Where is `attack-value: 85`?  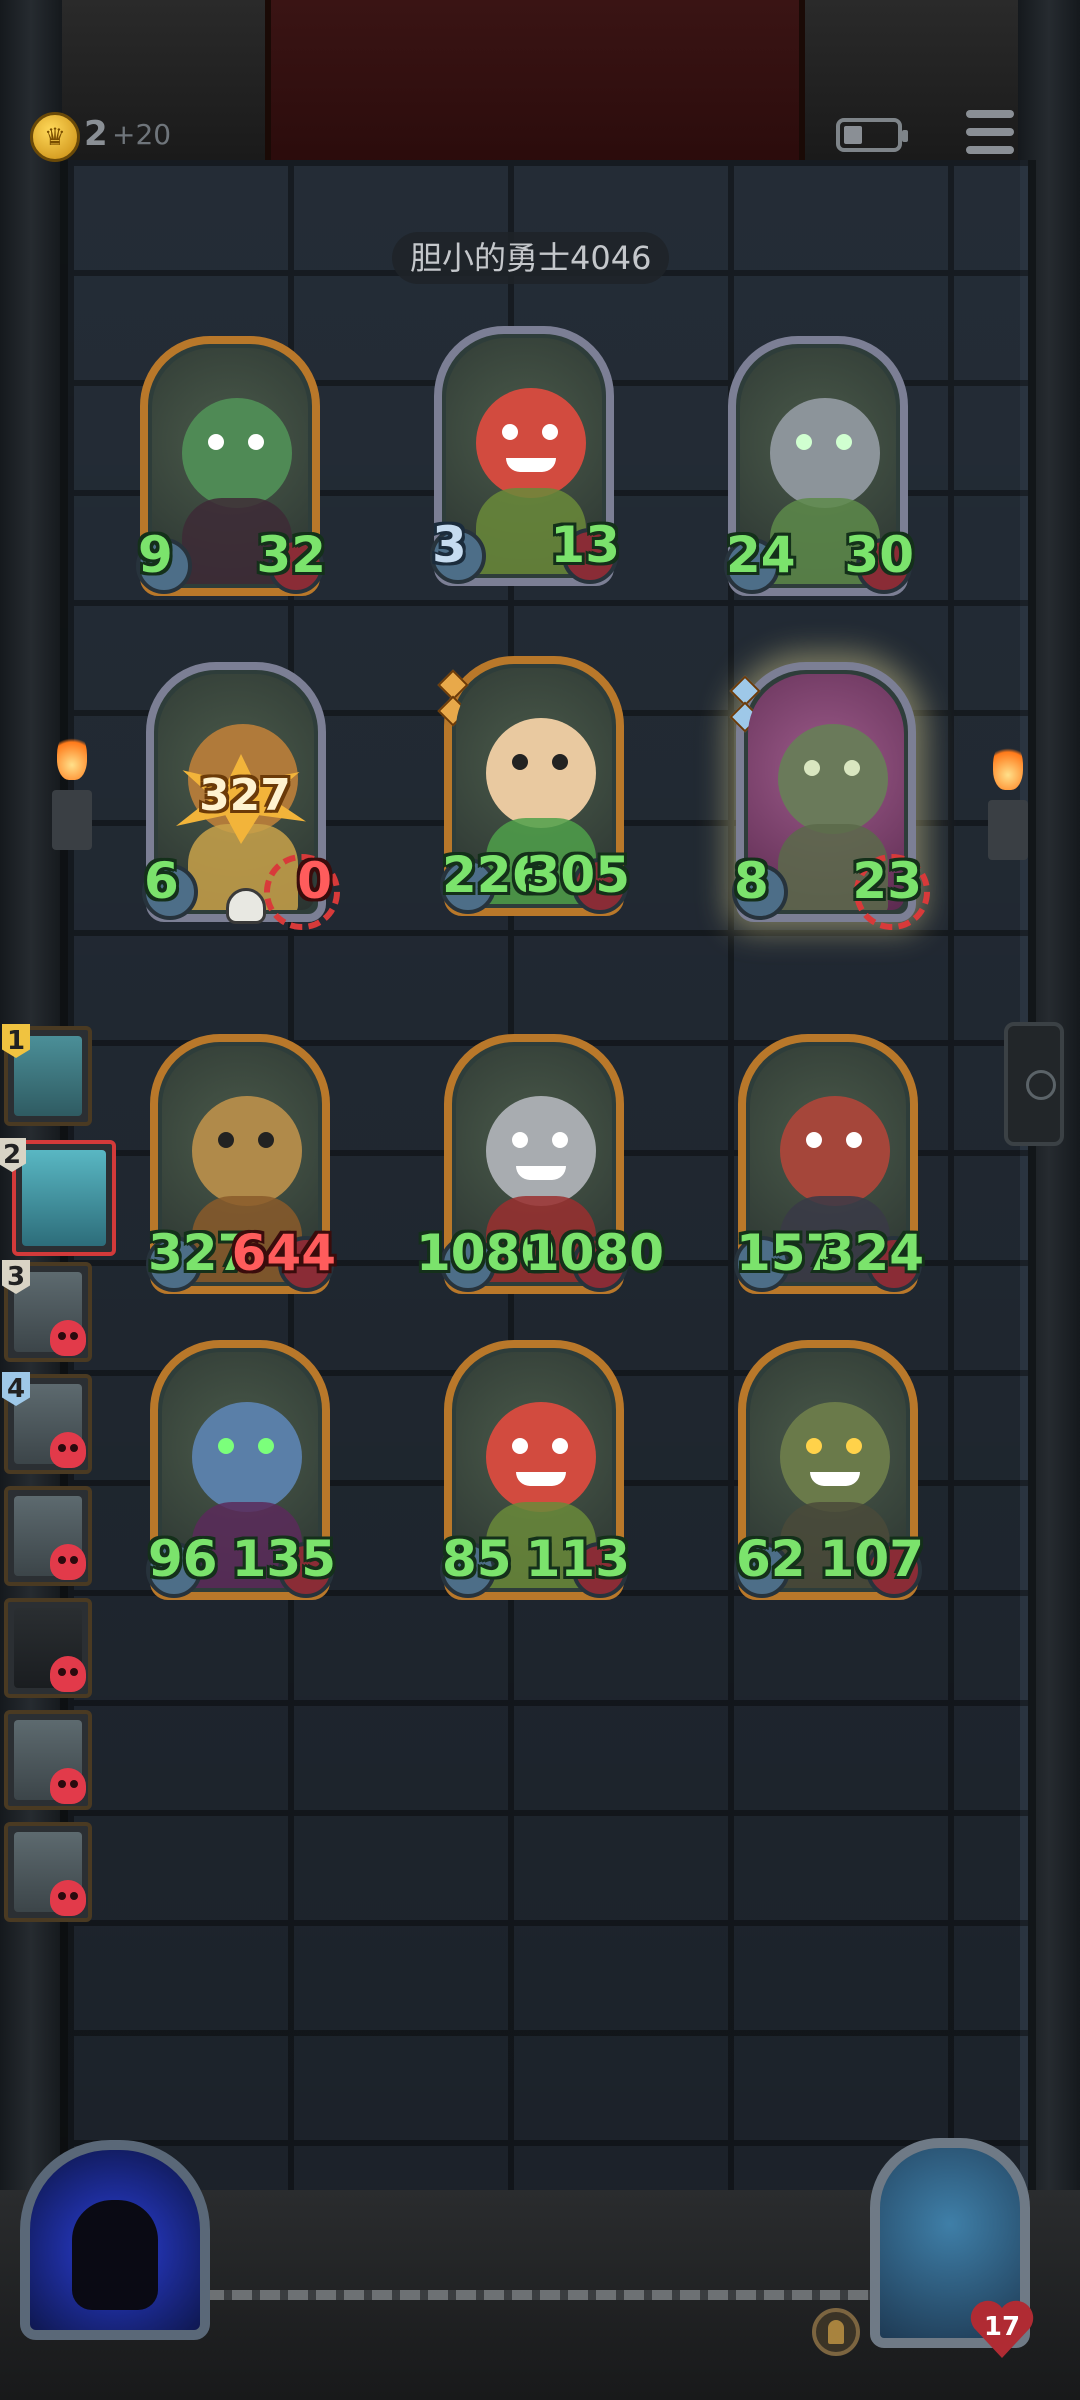
attack-value: 85 is located at coordinates (477, 1559).